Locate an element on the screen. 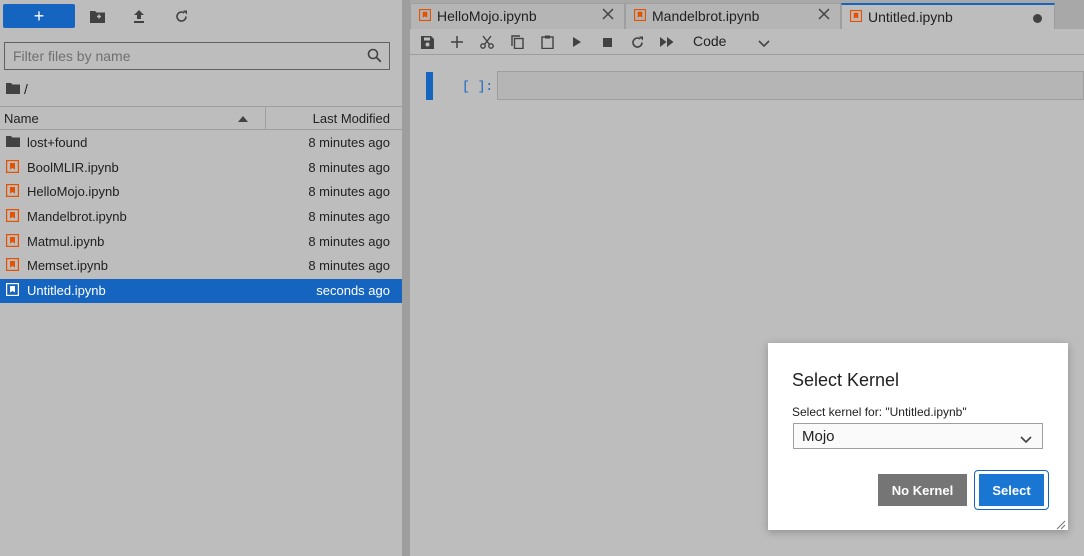 The width and height of the screenshot is (1084, 556). folder-icon is located at coordinates (13, 142).